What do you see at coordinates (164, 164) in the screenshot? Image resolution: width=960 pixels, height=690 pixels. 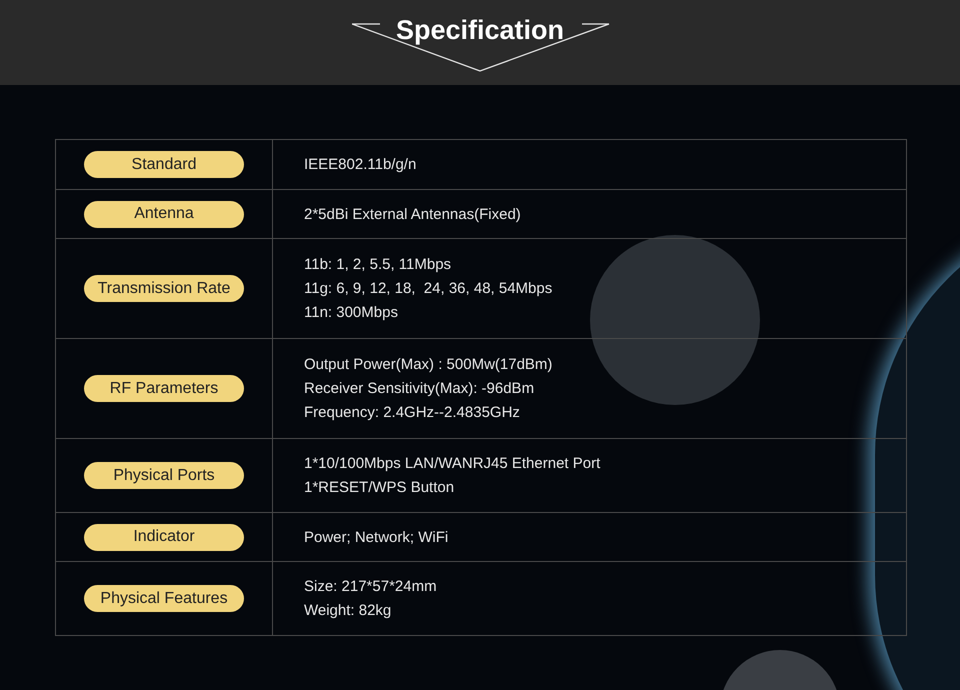 I see `spec-label: Standard` at bounding box center [164, 164].